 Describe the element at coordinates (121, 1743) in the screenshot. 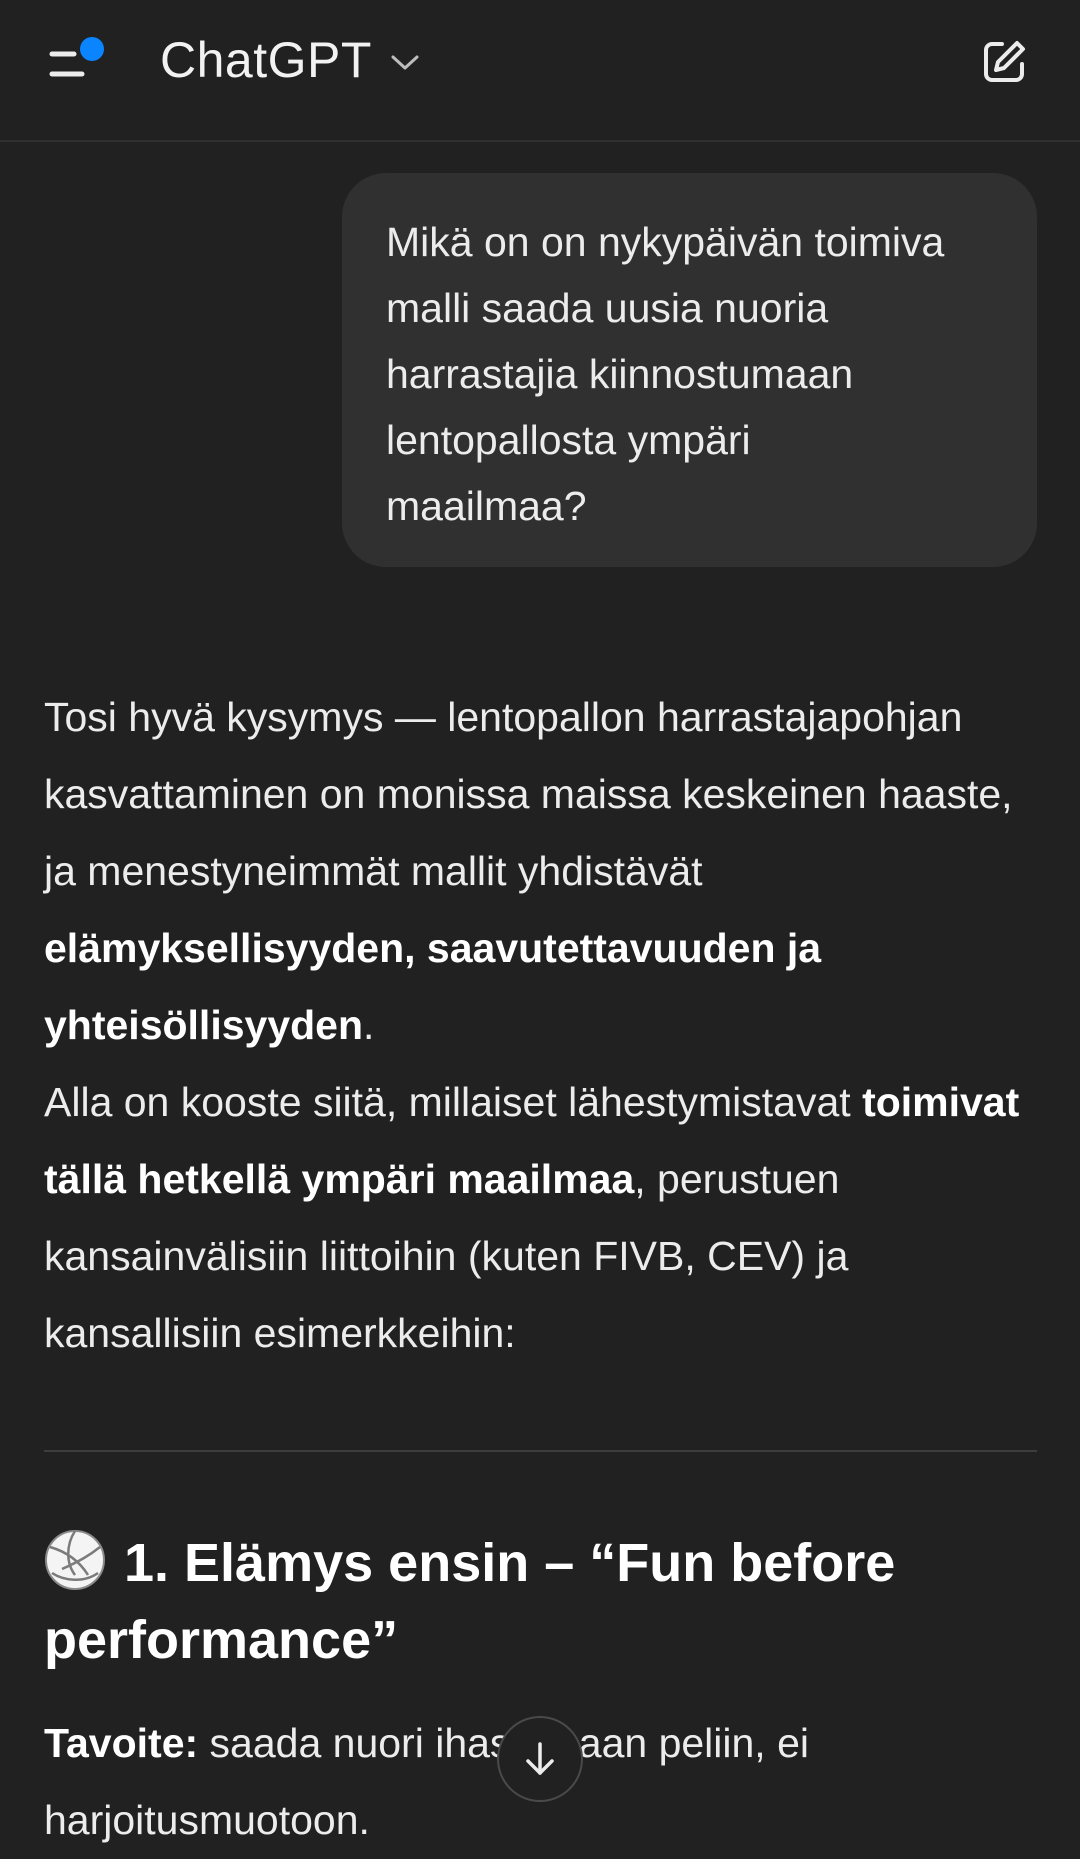

I see `goal-label: Tavoite:` at that location.